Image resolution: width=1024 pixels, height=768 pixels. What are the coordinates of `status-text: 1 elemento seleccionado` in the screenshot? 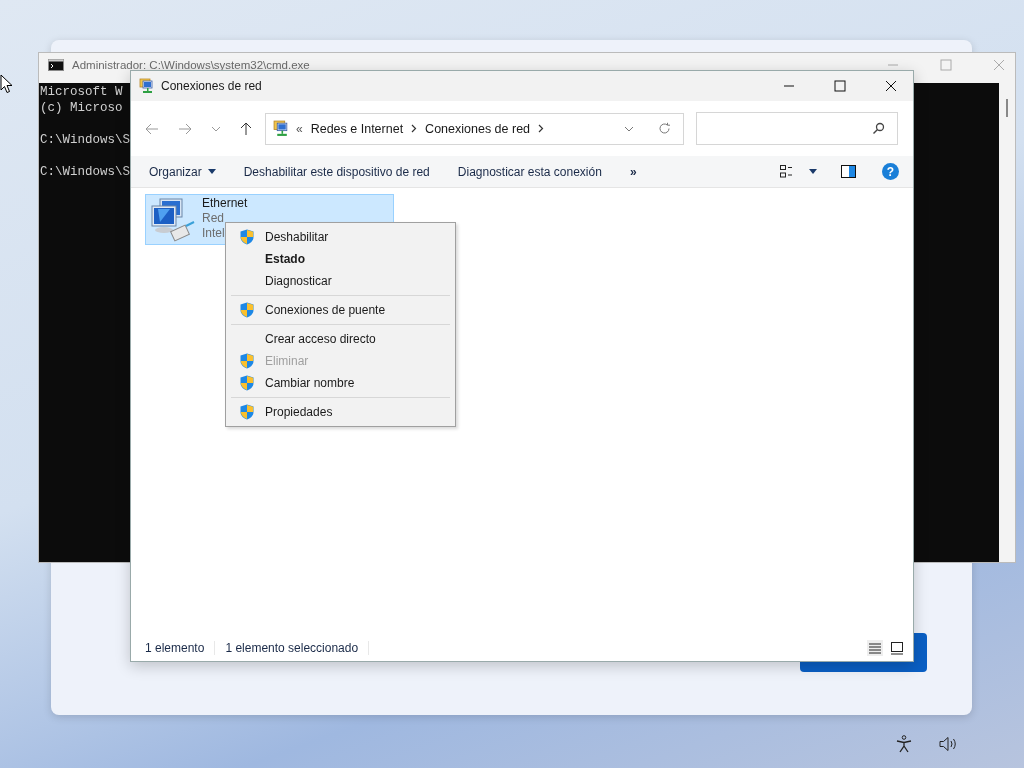 It's located at (297, 648).